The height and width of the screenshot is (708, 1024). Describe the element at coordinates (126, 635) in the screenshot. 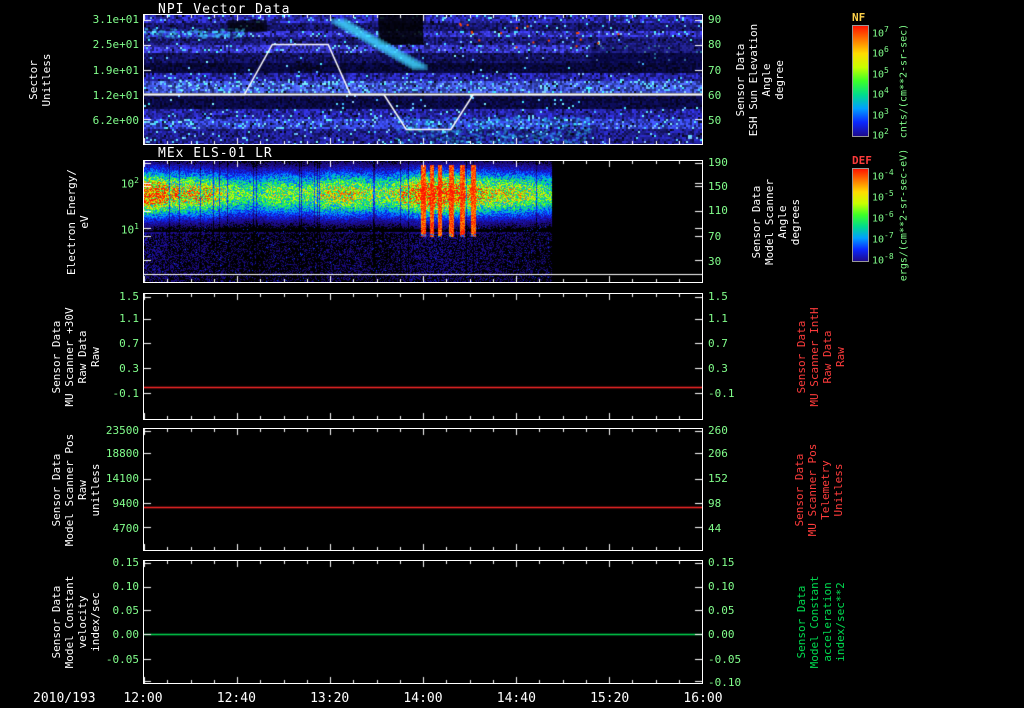

I see `panel-5-ytick-label: 0.00` at that location.